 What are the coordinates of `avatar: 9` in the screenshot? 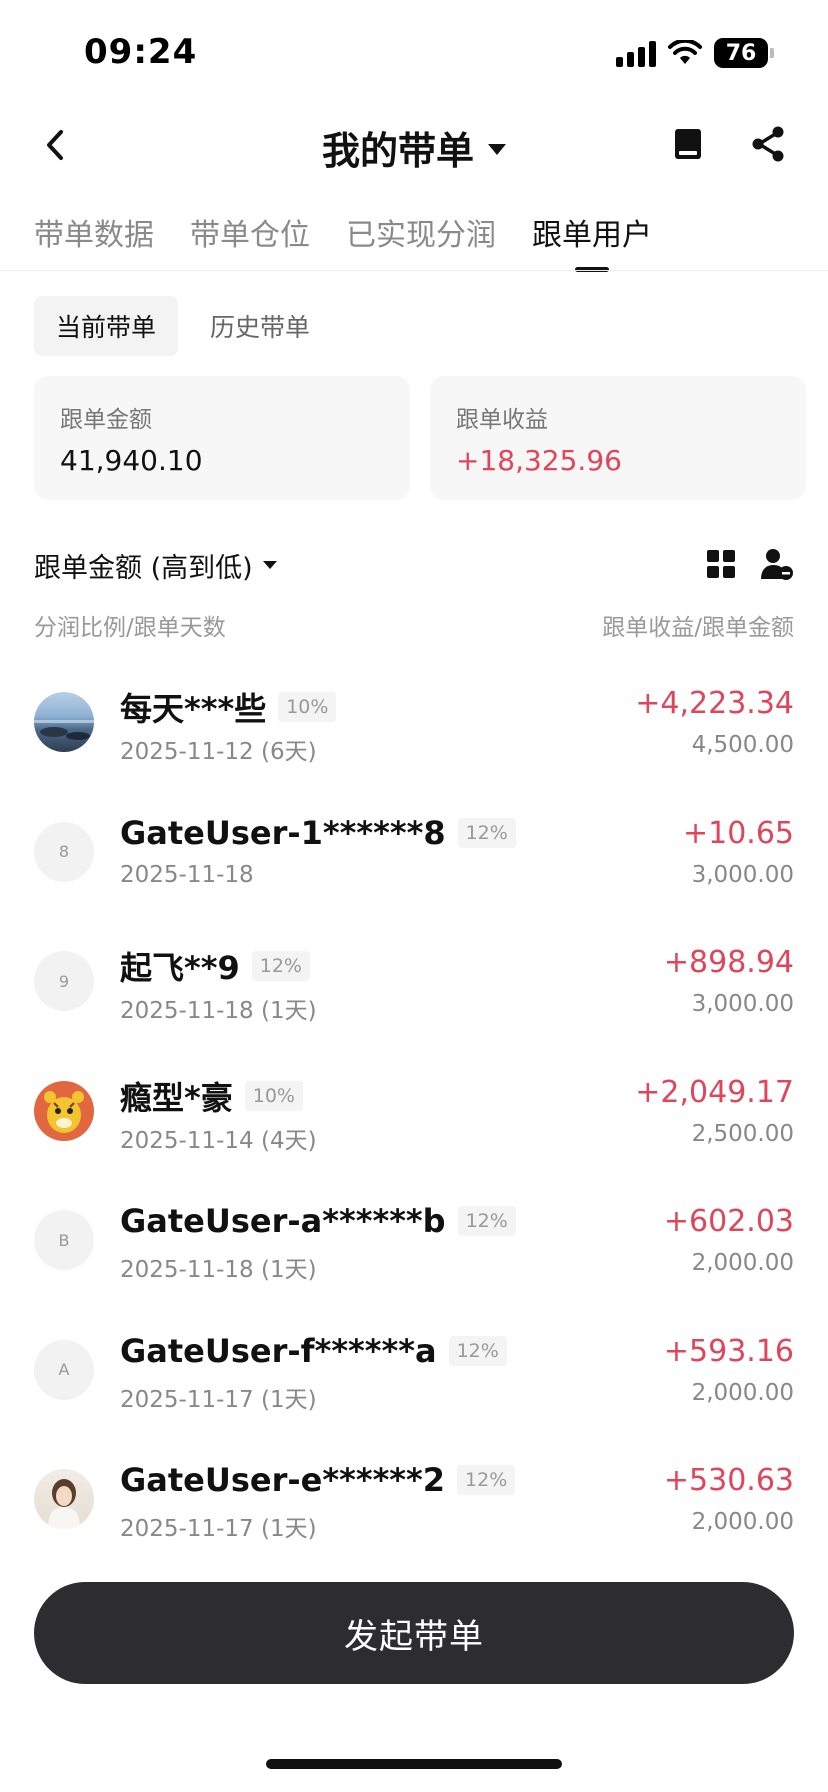 It's located at (64, 981).